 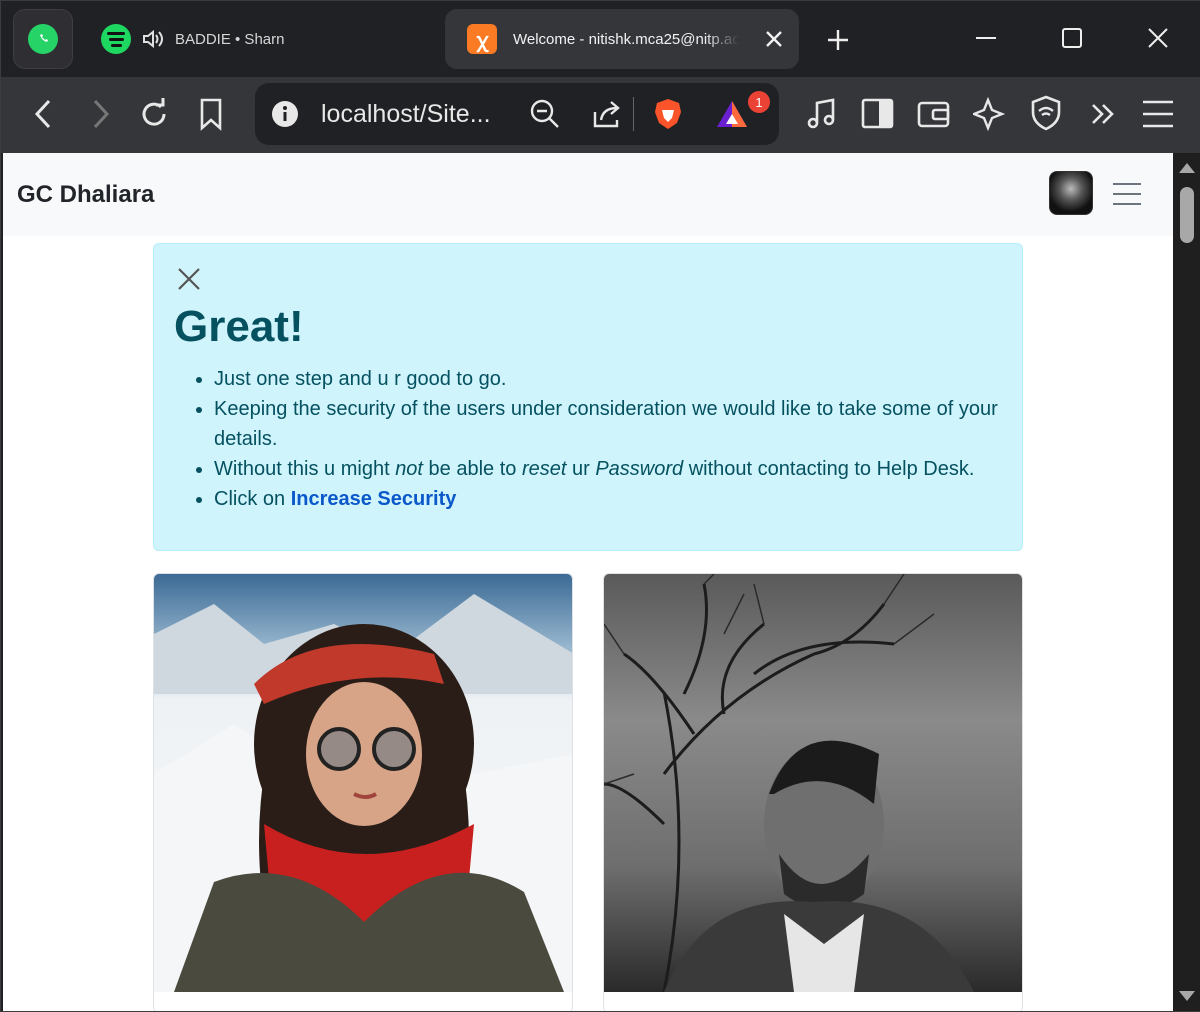 What do you see at coordinates (838, 40) in the screenshot?
I see `plus-icon` at bounding box center [838, 40].